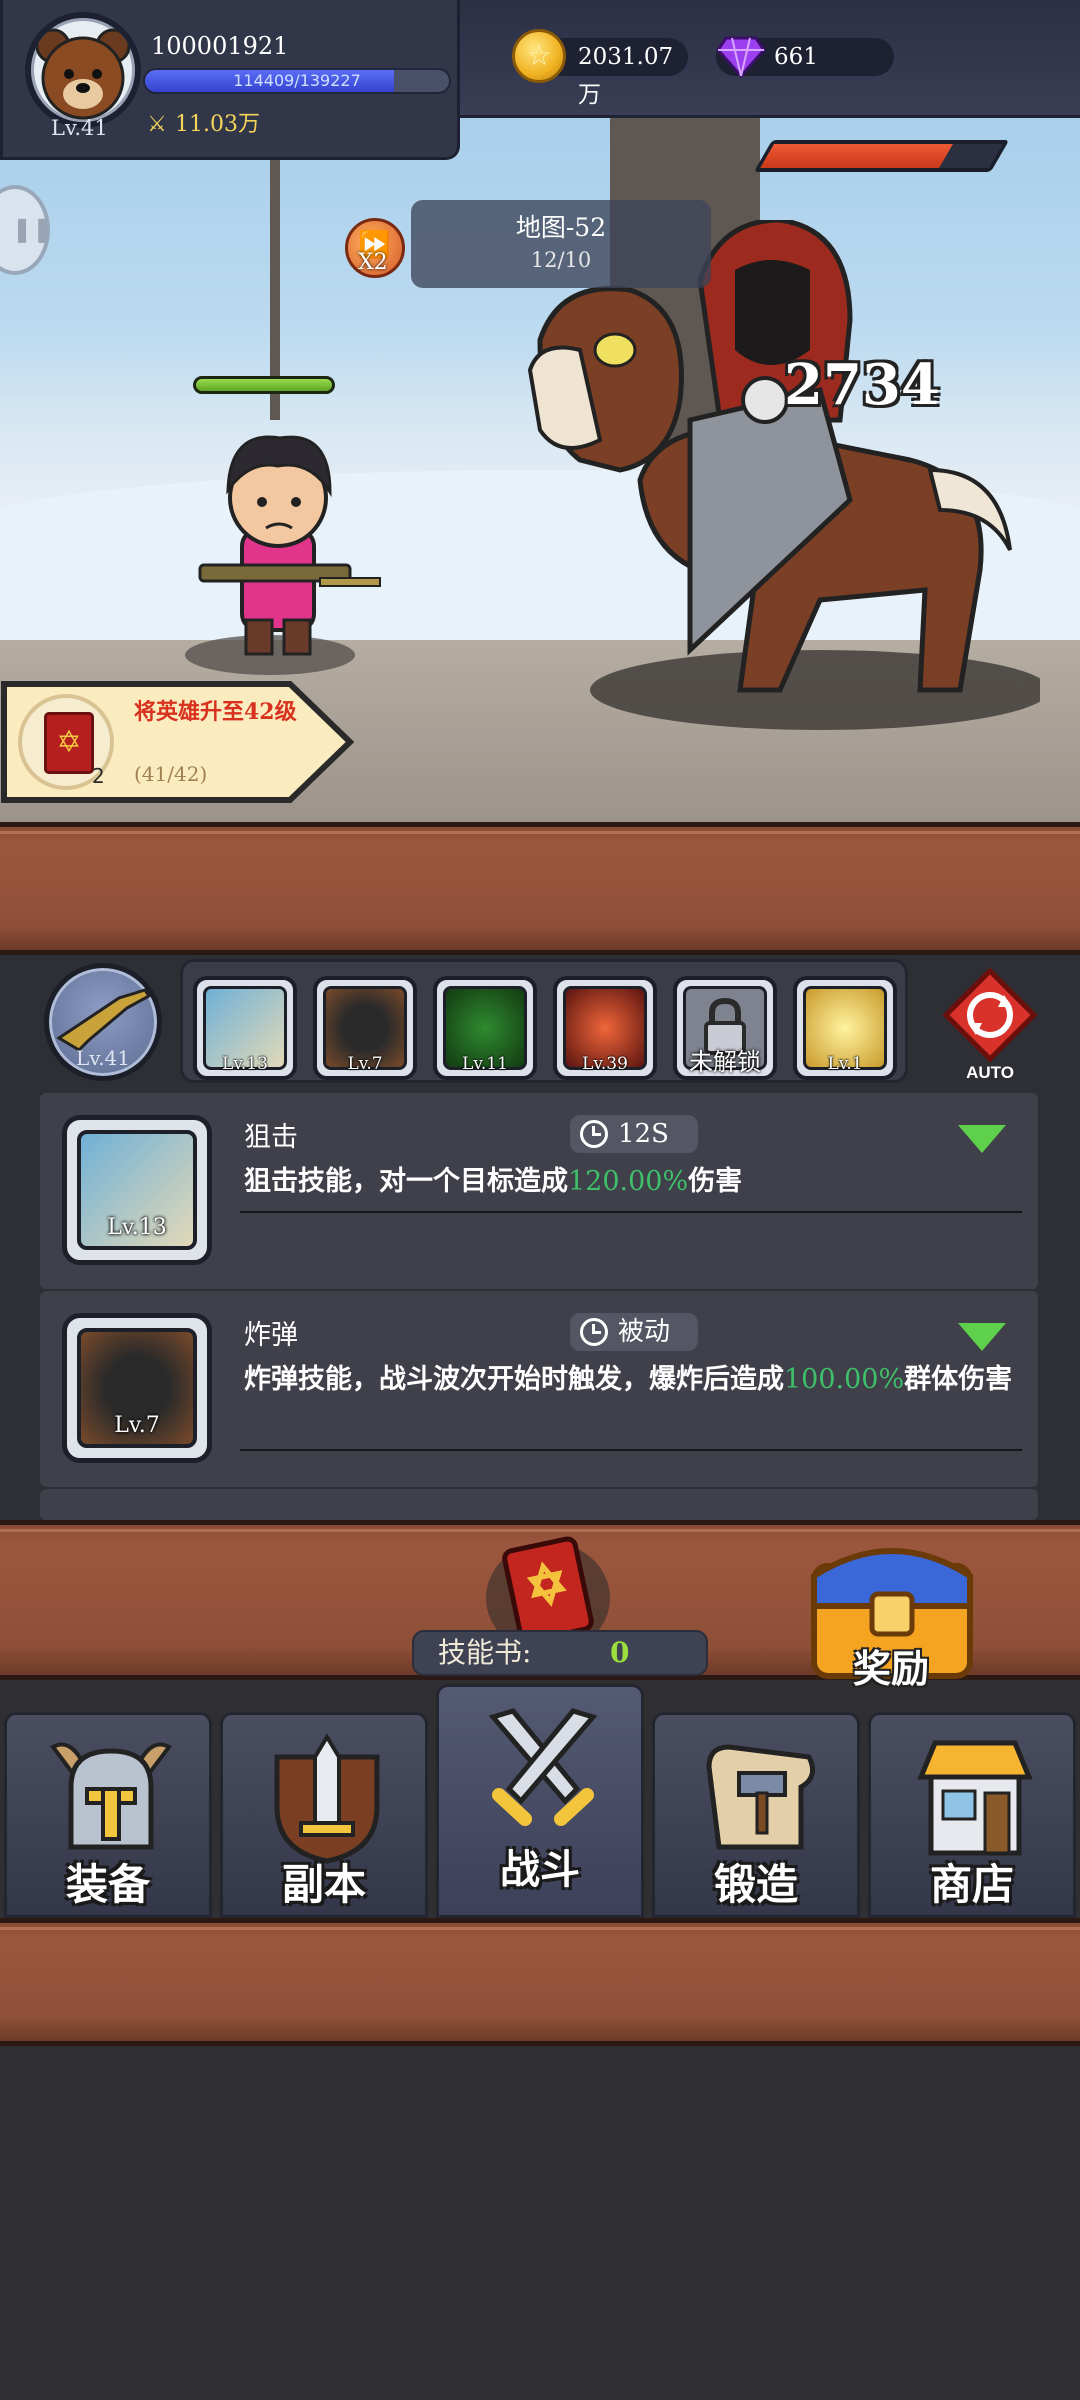 Image resolution: width=1080 pixels, height=2400 pixels. I want to click on bomb-skill-icon: Lv.7, so click(137, 1388).